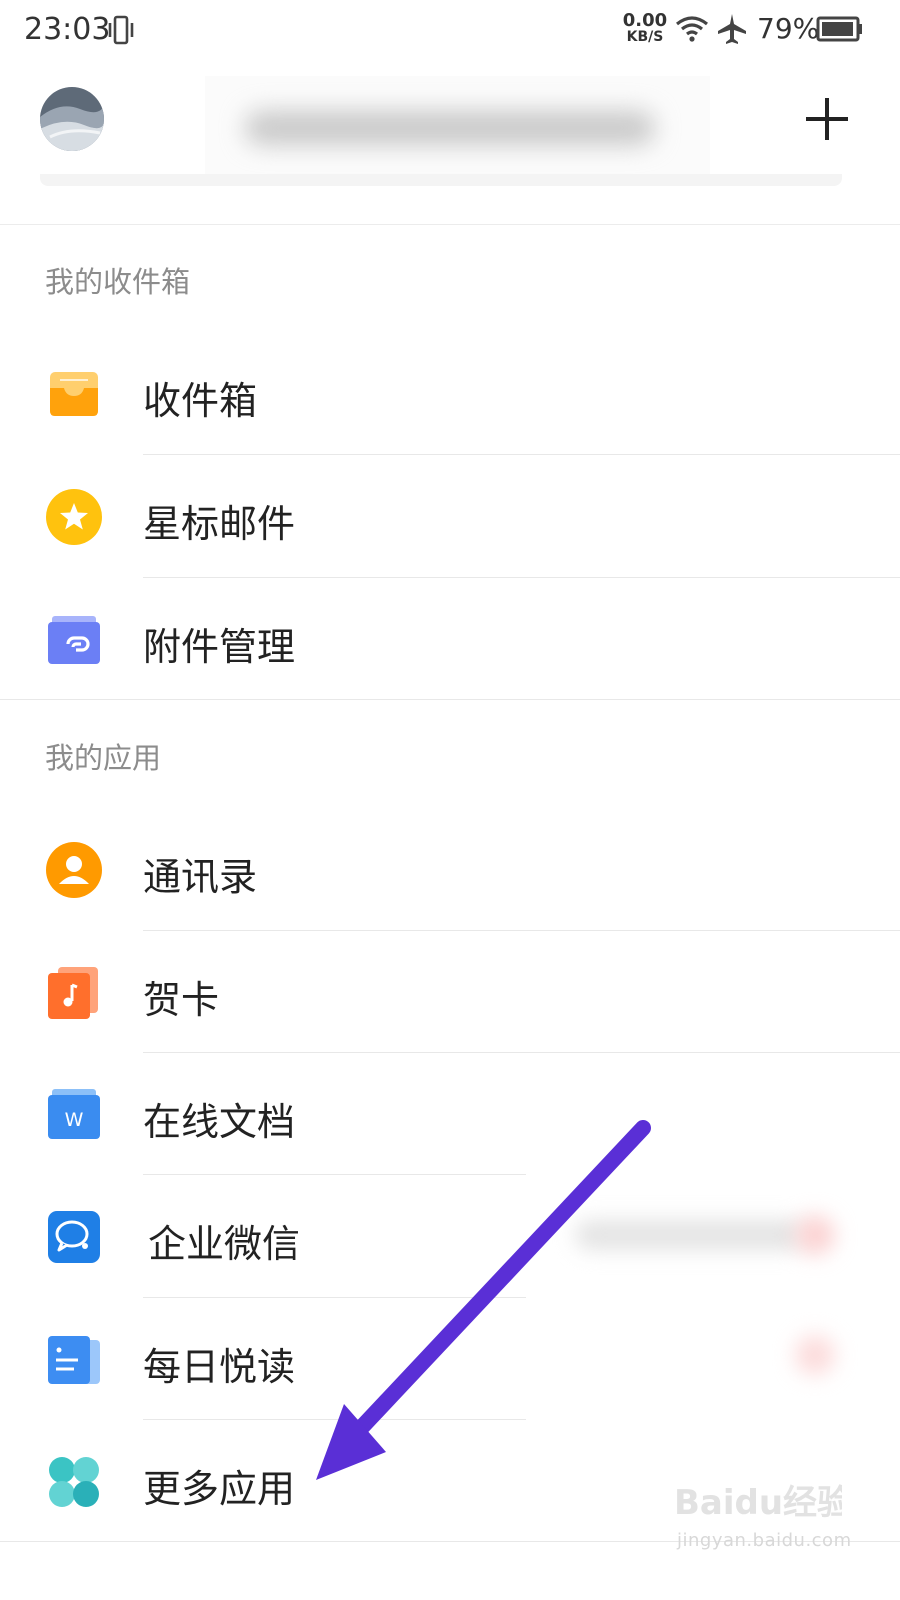  I want to click on annotation-arrow, so click(483, 1300).